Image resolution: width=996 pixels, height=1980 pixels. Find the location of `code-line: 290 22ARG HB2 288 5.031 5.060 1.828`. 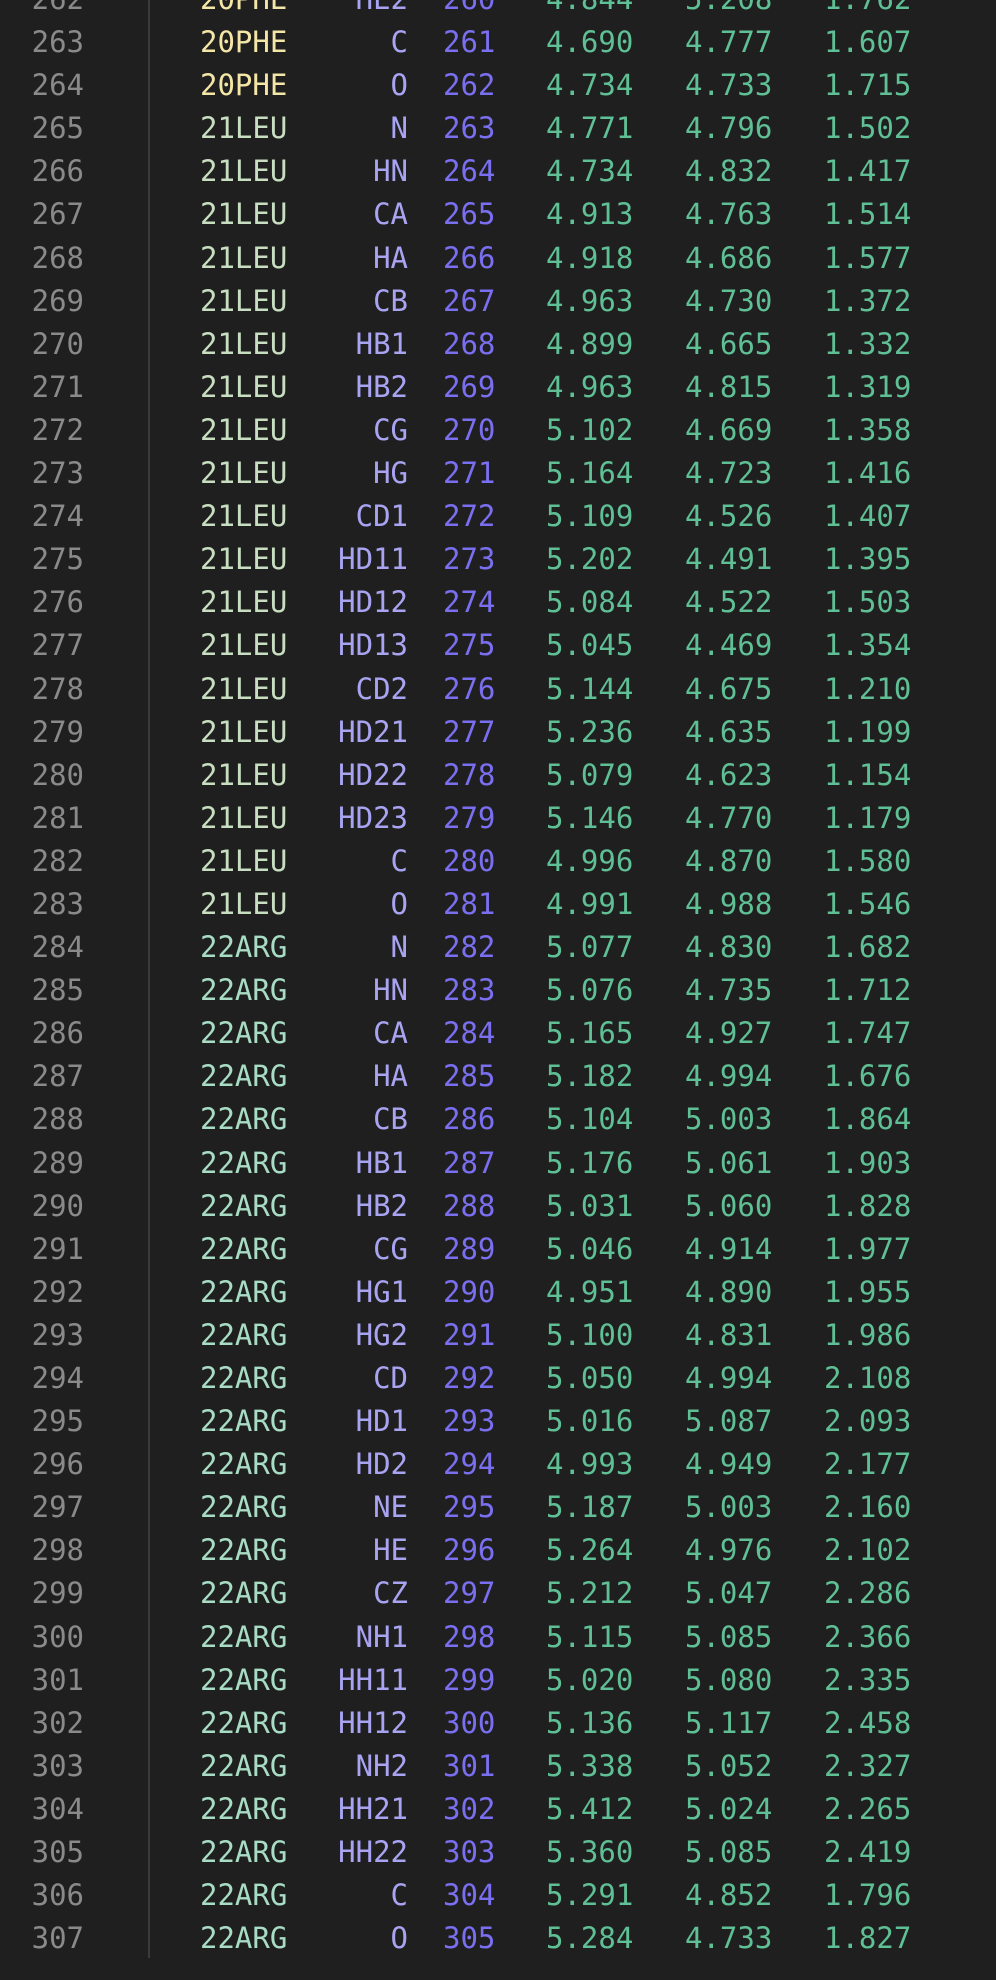

code-line: 290 22ARG HB2 288 5.031 5.060 1.828 is located at coordinates (498, 1206).